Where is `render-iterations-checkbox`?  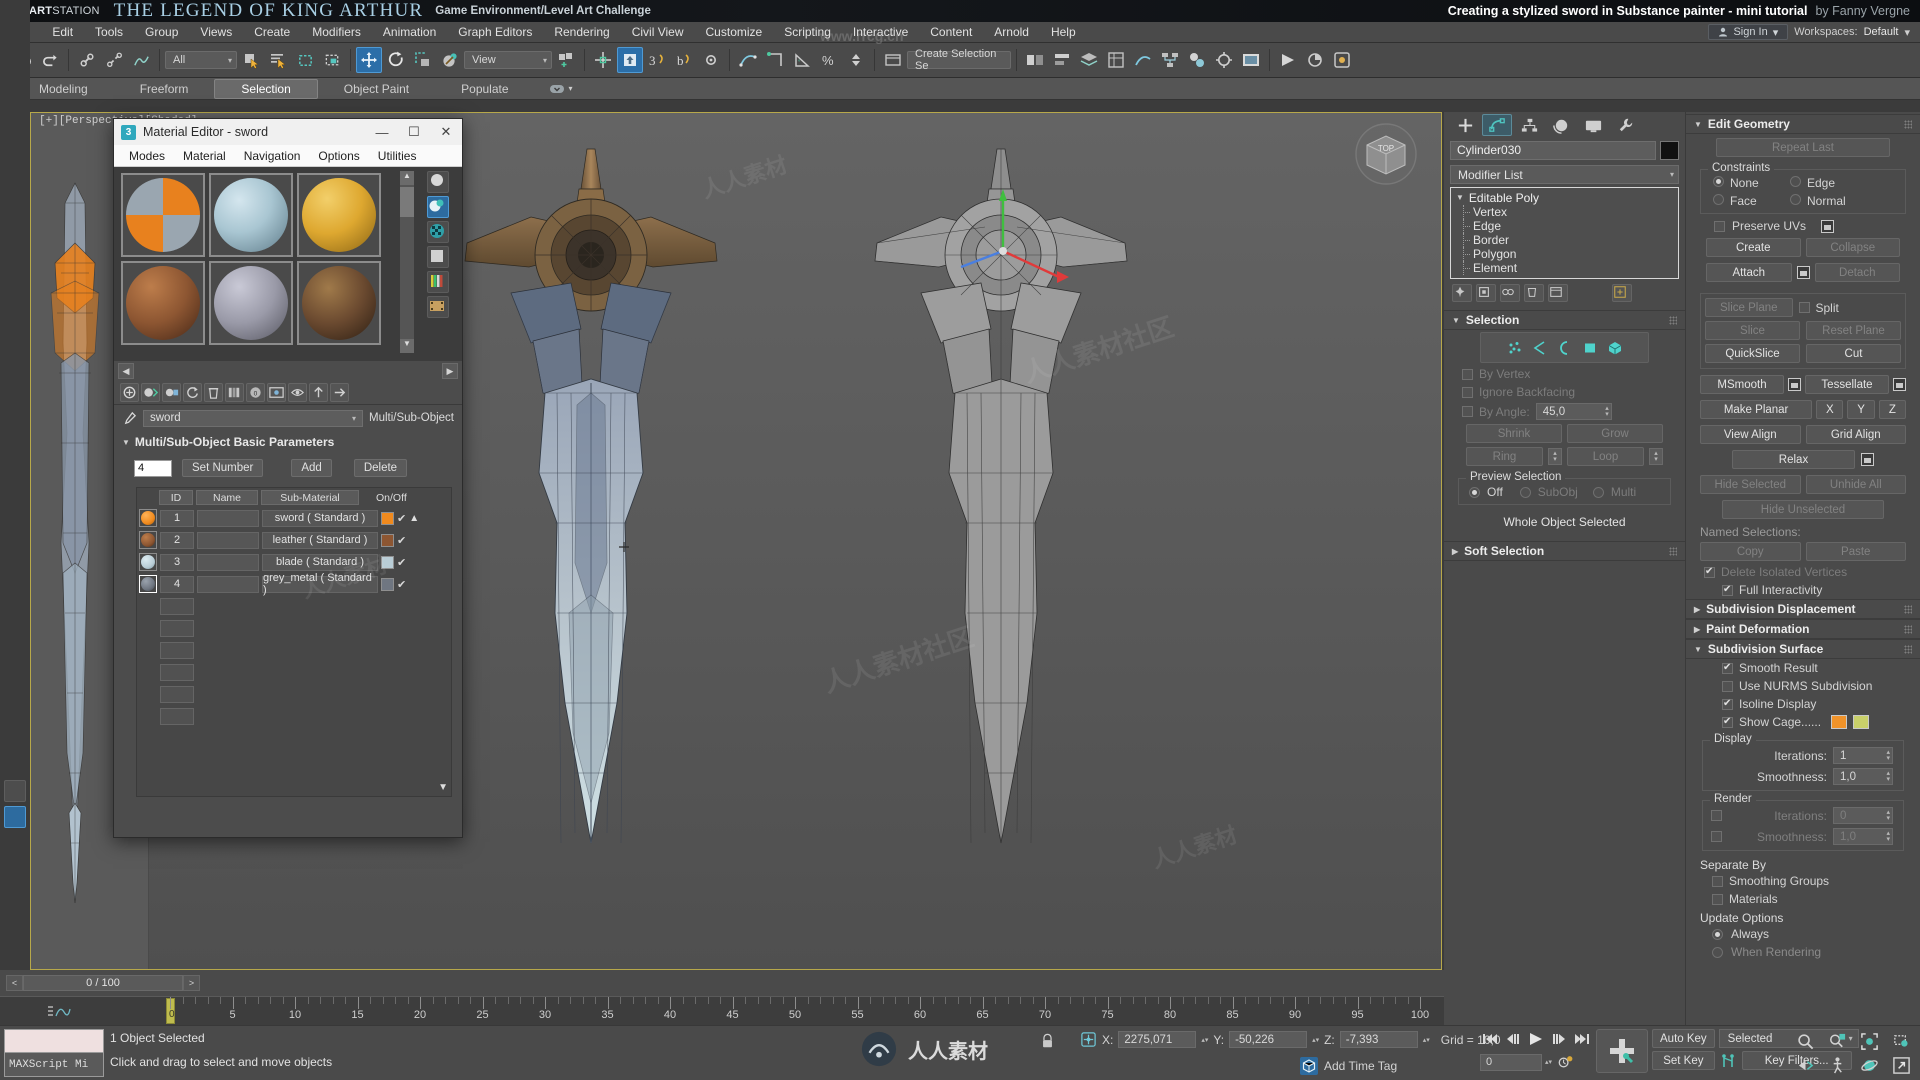 render-iterations-checkbox is located at coordinates (1716, 815).